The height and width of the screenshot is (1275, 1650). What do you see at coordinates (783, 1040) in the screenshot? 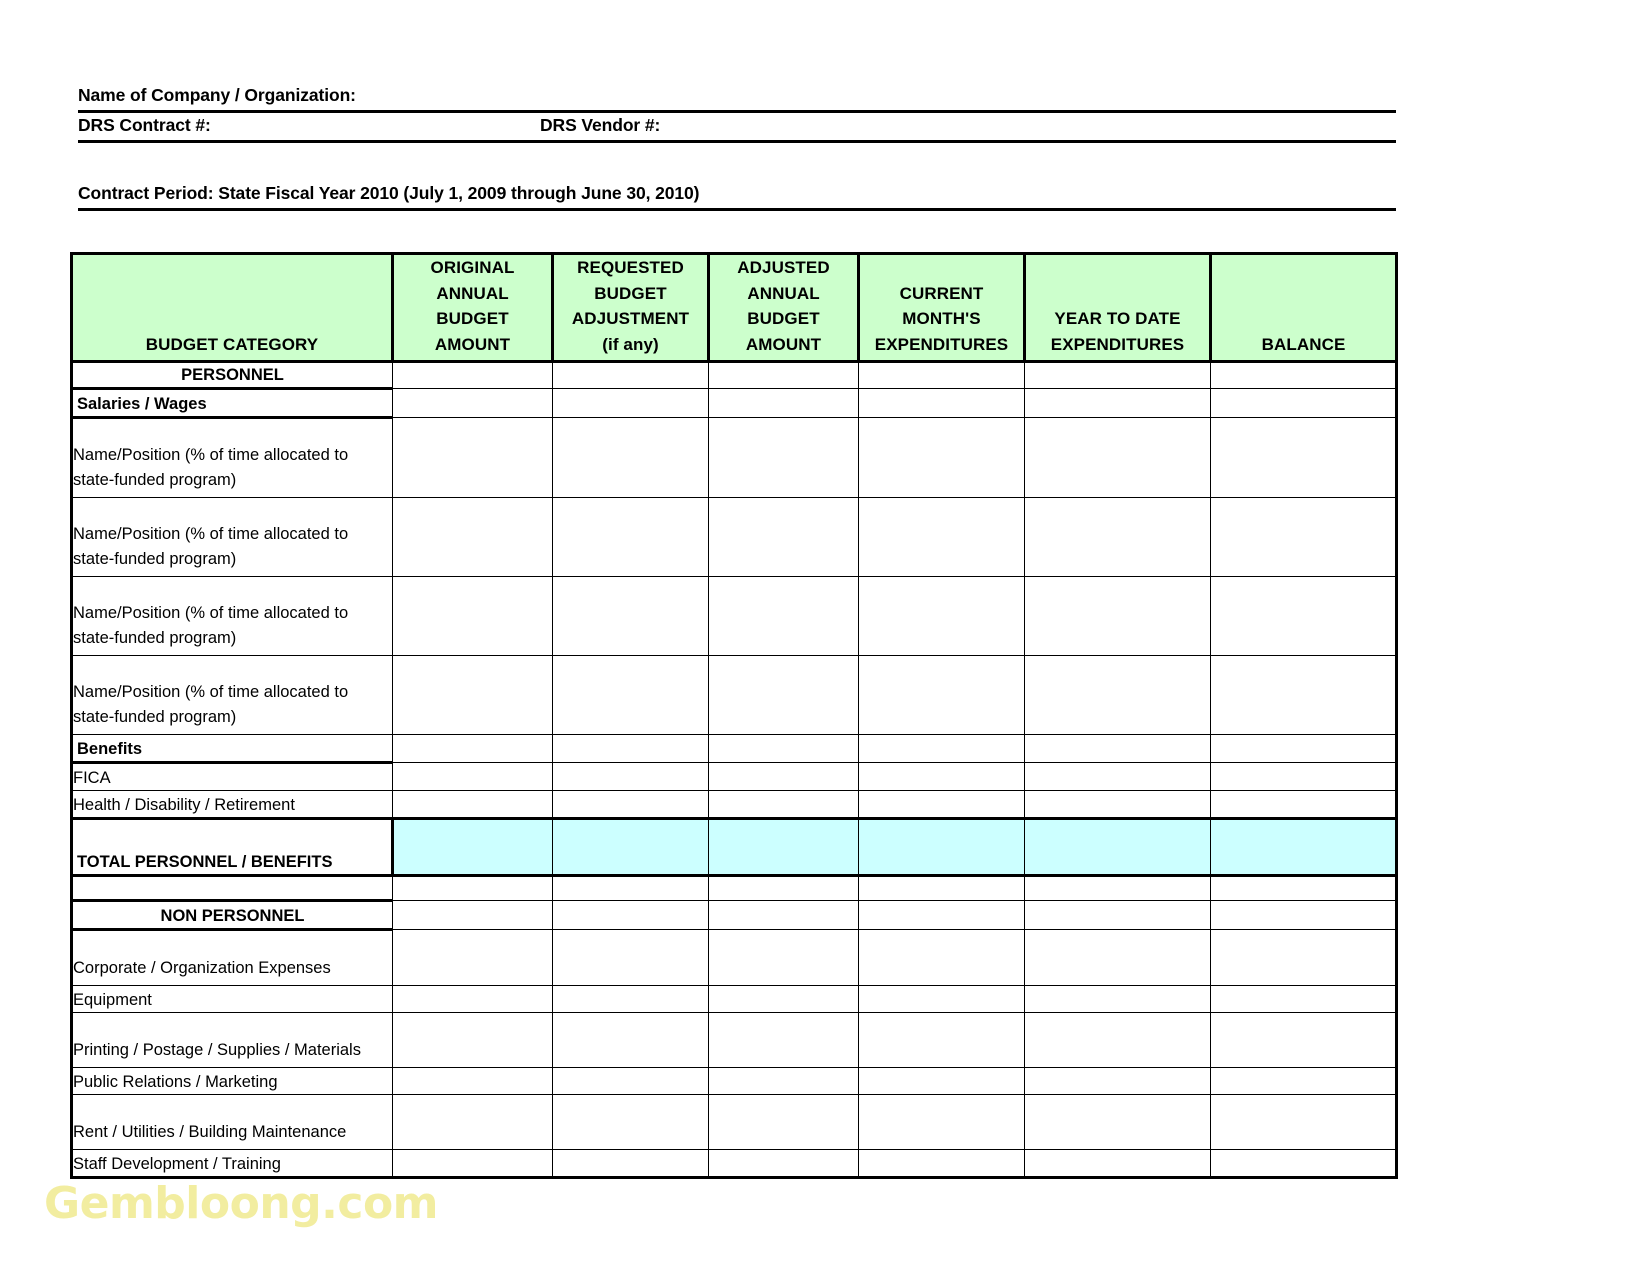
I see `cell-adjusted-printing-postage` at bounding box center [783, 1040].